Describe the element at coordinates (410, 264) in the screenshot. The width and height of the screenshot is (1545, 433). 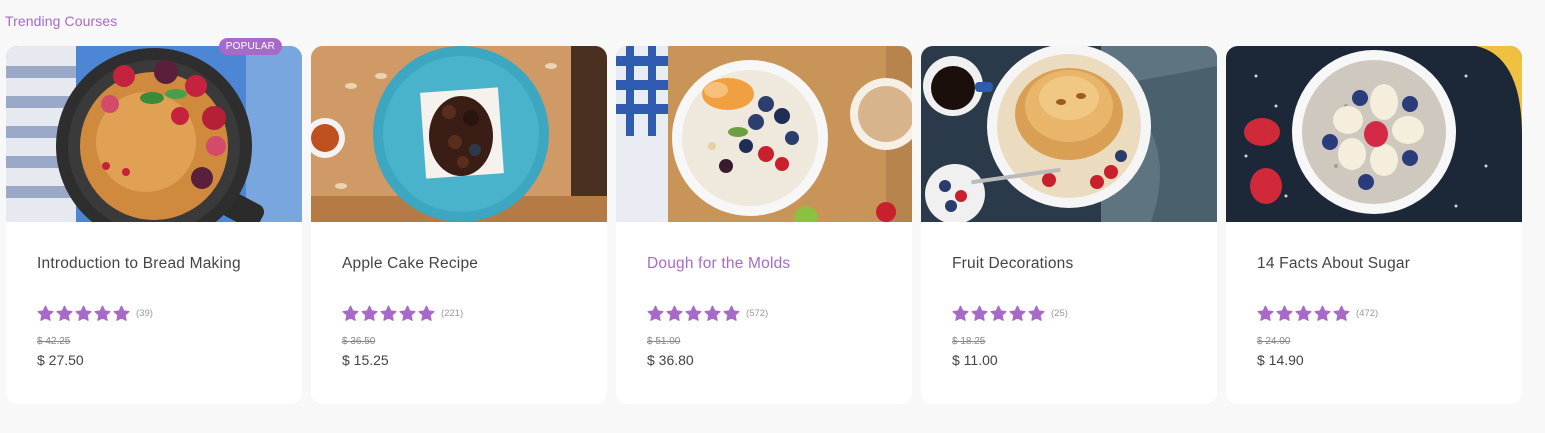
I see `course-title: Apple Cake Recipe` at that location.